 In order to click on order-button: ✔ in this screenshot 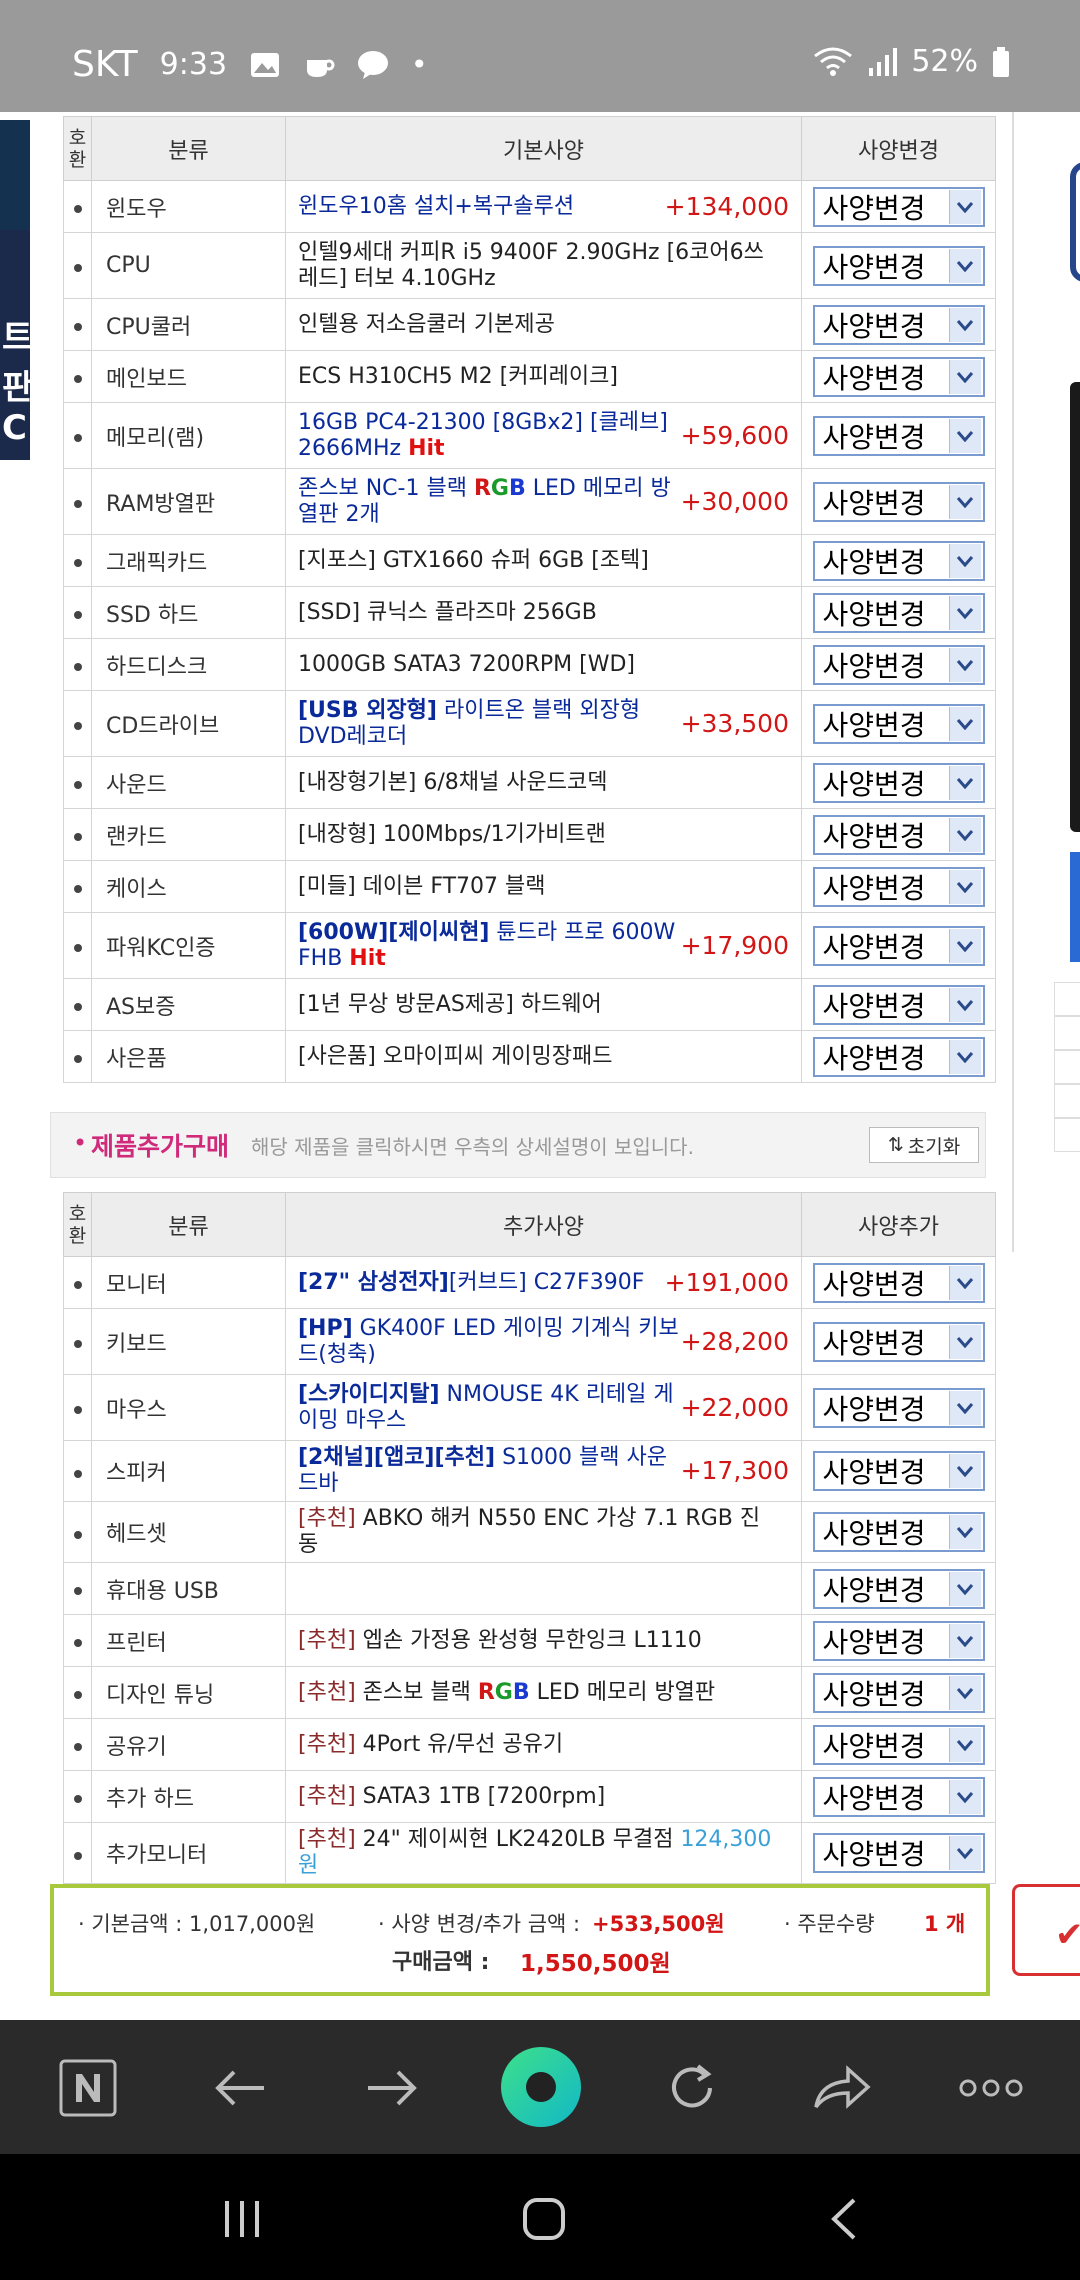, I will do `click(1046, 1930)`.